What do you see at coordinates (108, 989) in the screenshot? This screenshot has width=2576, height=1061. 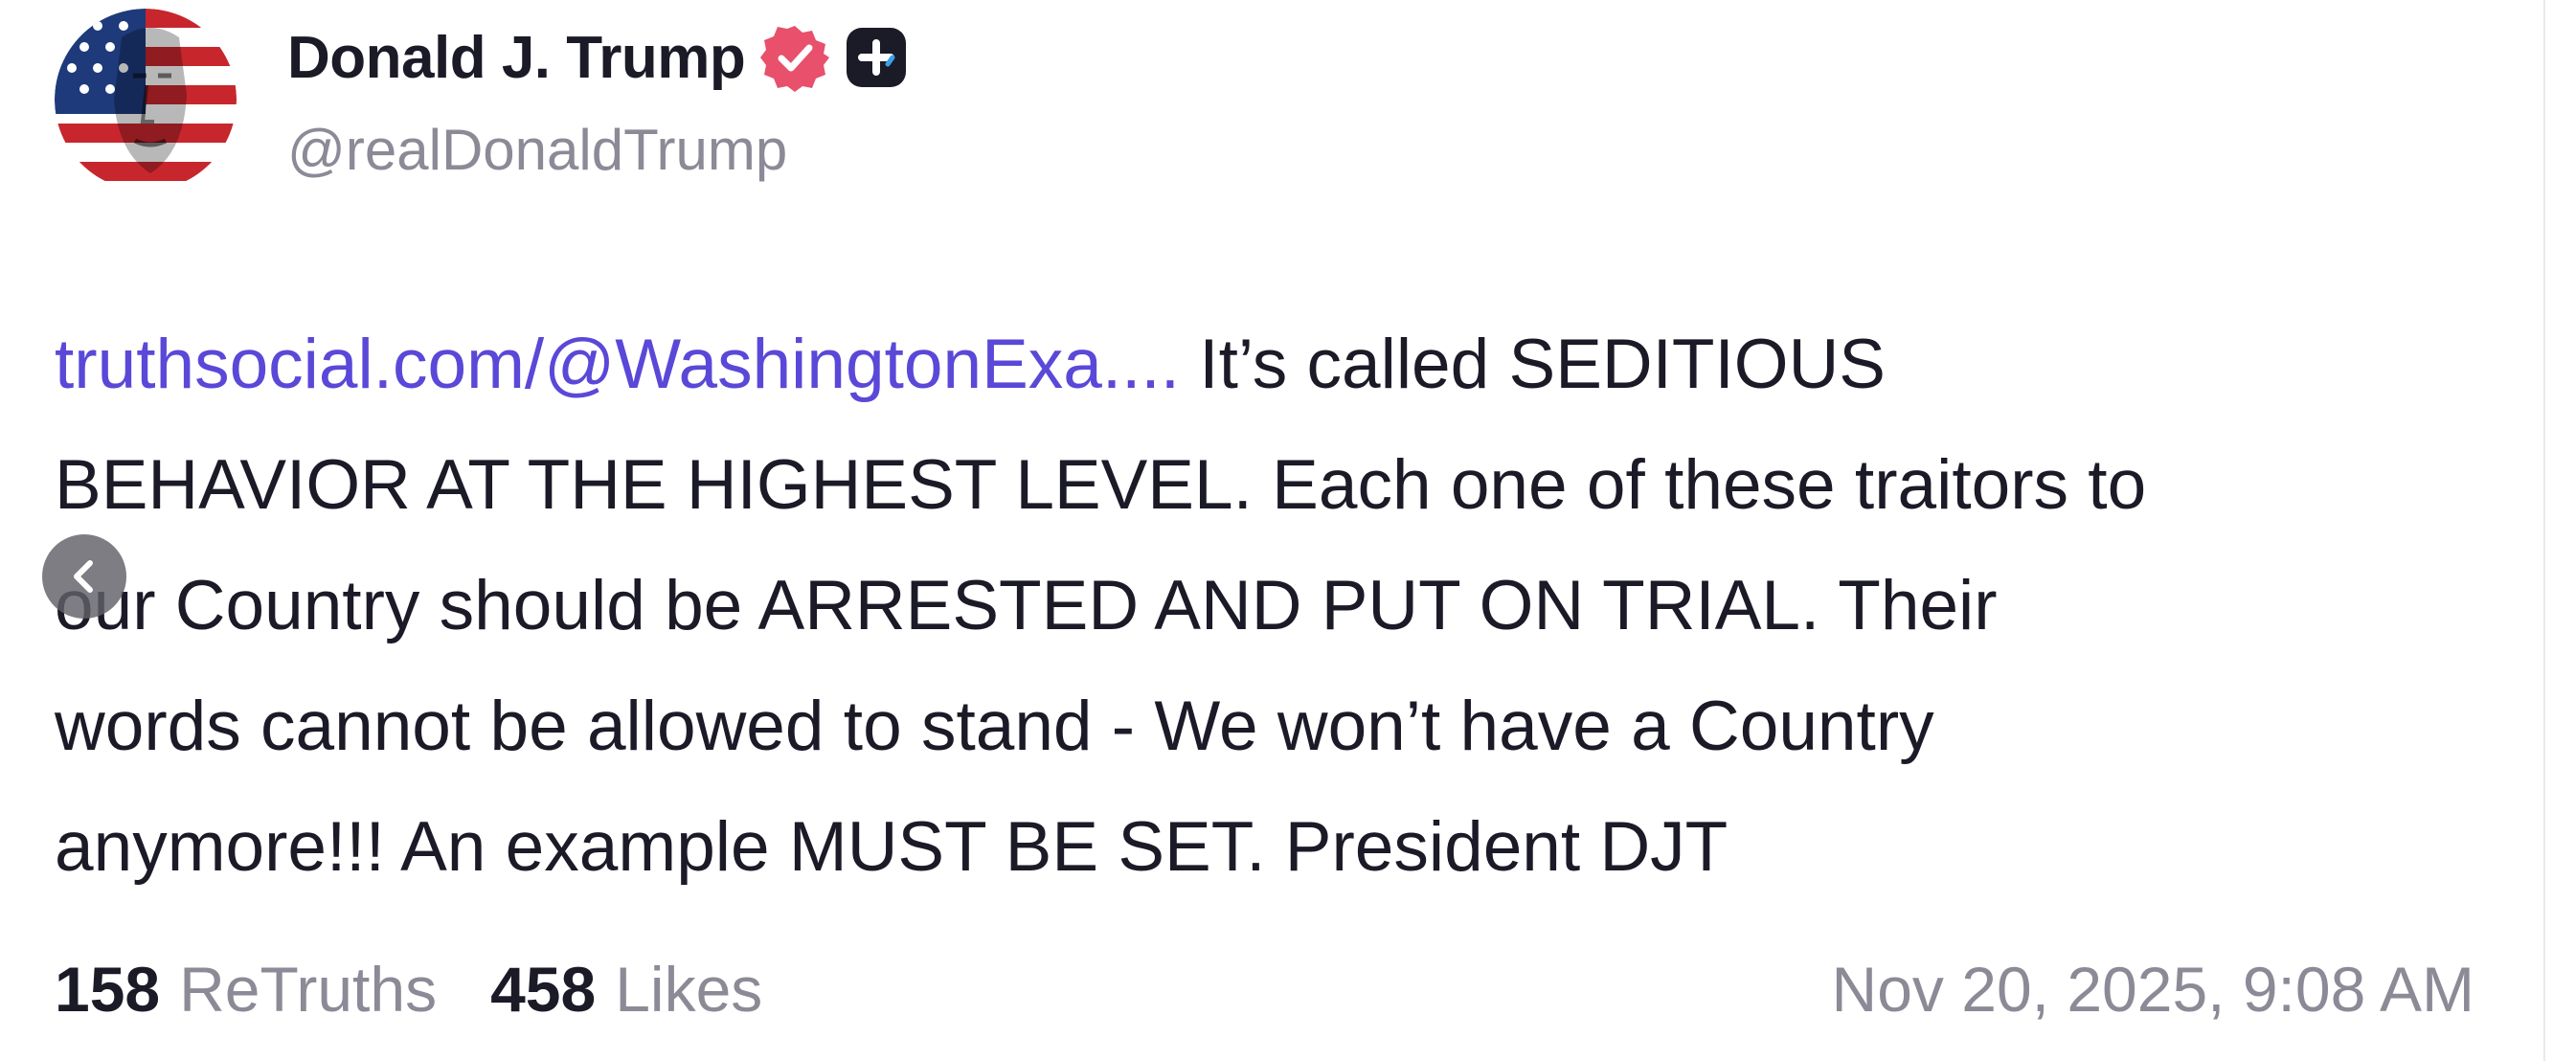 I see `retruths-count: 158` at bounding box center [108, 989].